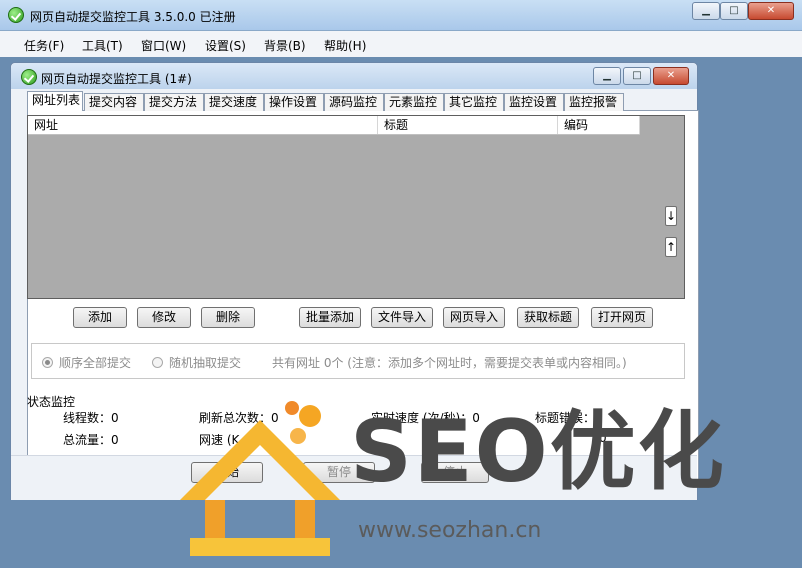 The height and width of the screenshot is (568, 802). I want to click on label-sequential: 顺序全部提交, so click(95, 362).